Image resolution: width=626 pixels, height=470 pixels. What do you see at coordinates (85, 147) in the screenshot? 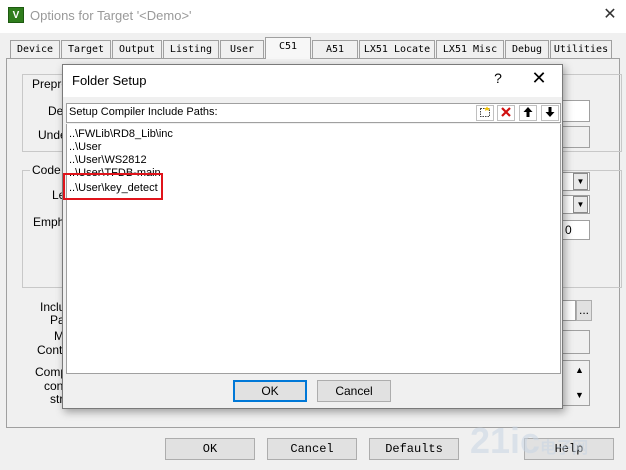
I see `list-item: ..\User` at bounding box center [85, 147].